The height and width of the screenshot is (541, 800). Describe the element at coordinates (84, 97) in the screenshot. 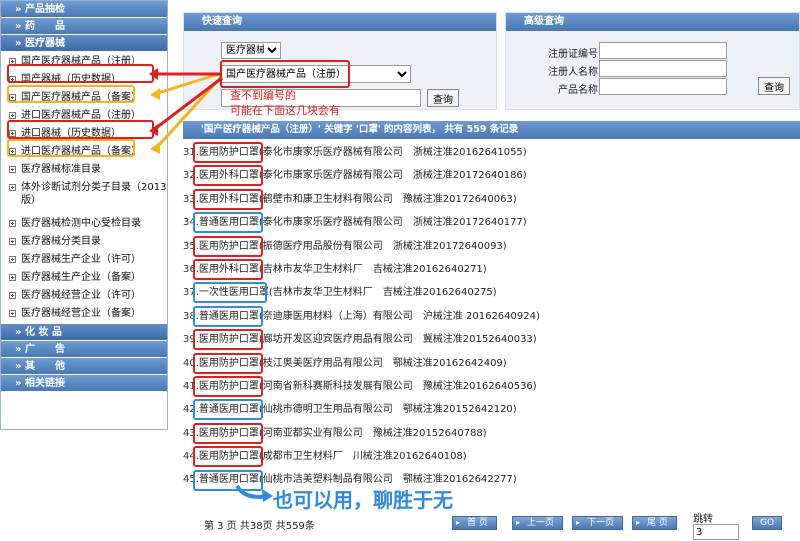

I see `sidebar-item-domestic-filing: 国产医疗器械产品（备案）` at that location.